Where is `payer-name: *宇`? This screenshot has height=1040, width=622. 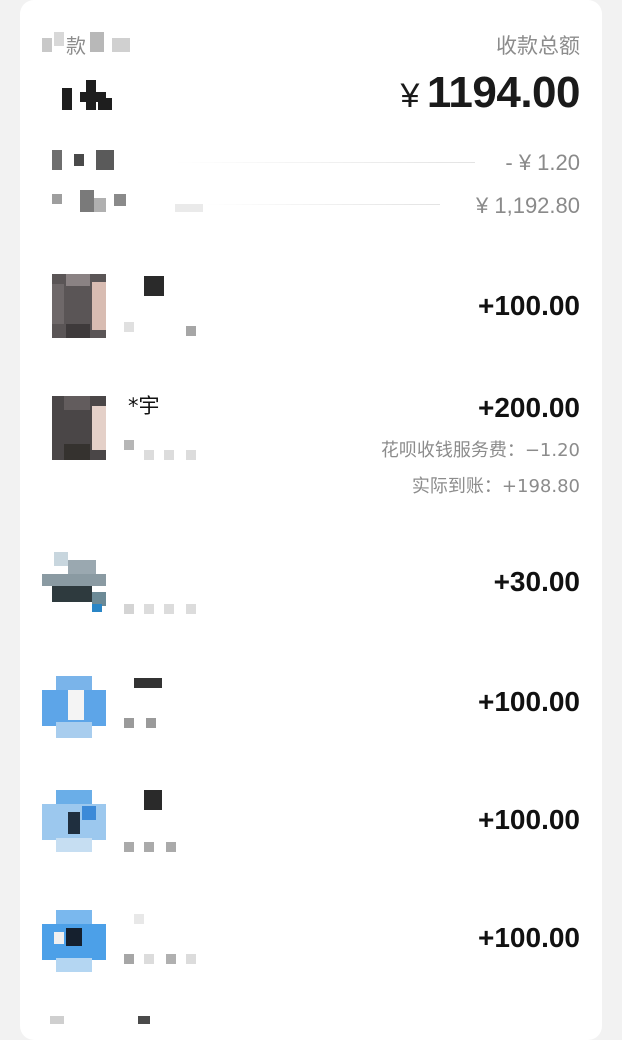
payer-name: *宇 is located at coordinates (144, 406).